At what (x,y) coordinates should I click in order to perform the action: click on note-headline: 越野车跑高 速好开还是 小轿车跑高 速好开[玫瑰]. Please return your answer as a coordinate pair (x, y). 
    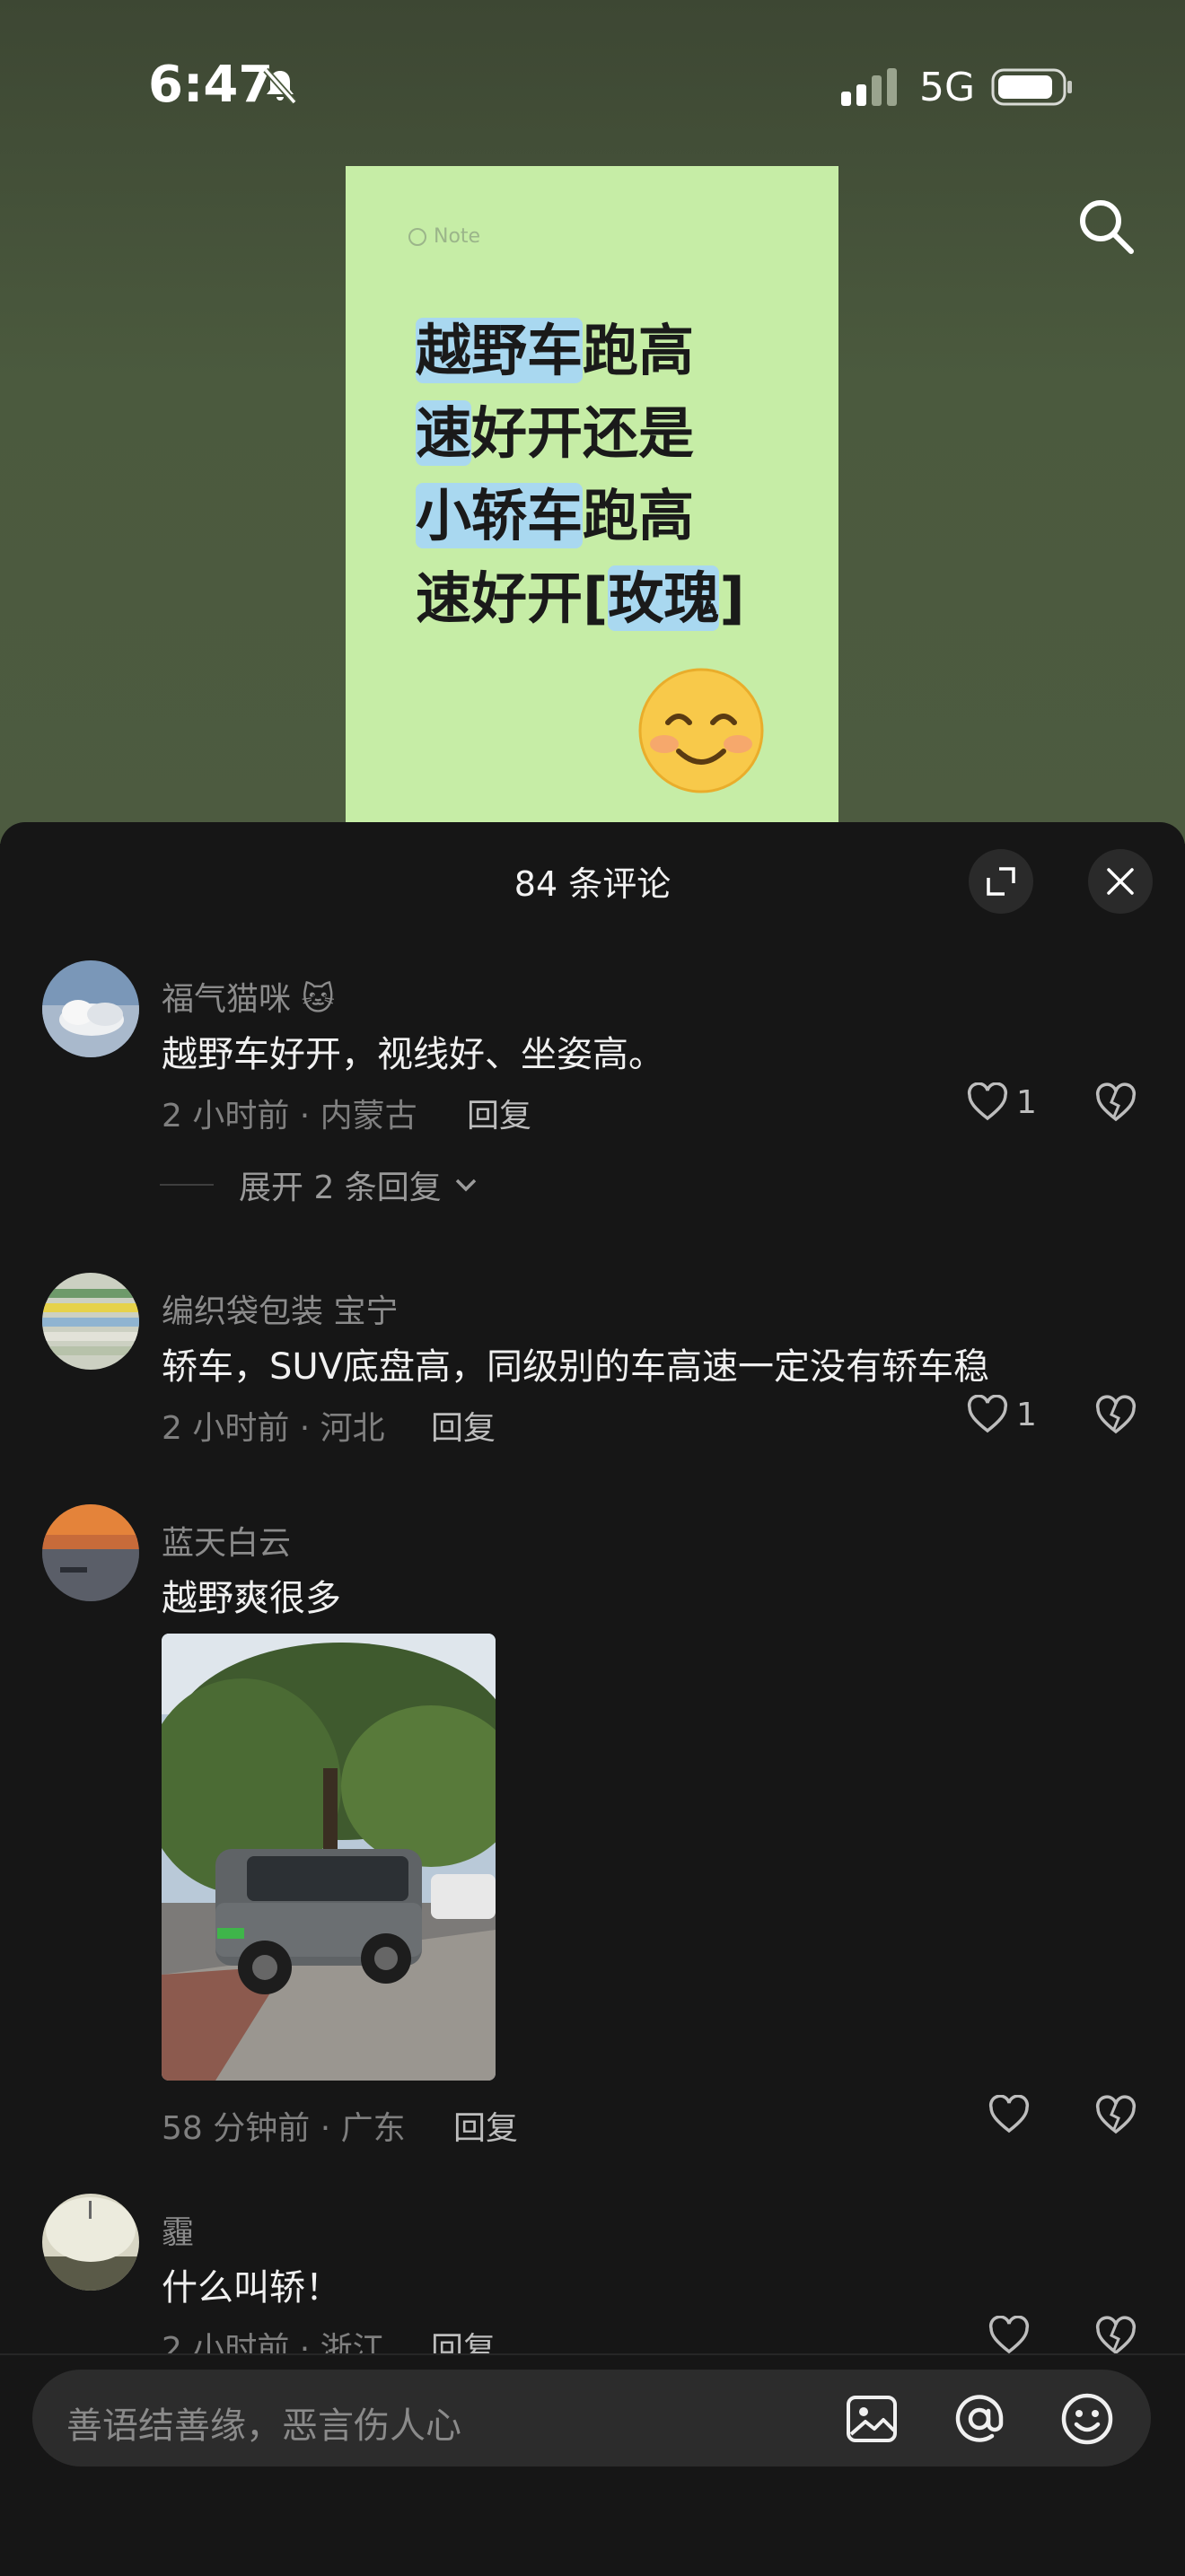
    Looking at the image, I should click on (604, 475).